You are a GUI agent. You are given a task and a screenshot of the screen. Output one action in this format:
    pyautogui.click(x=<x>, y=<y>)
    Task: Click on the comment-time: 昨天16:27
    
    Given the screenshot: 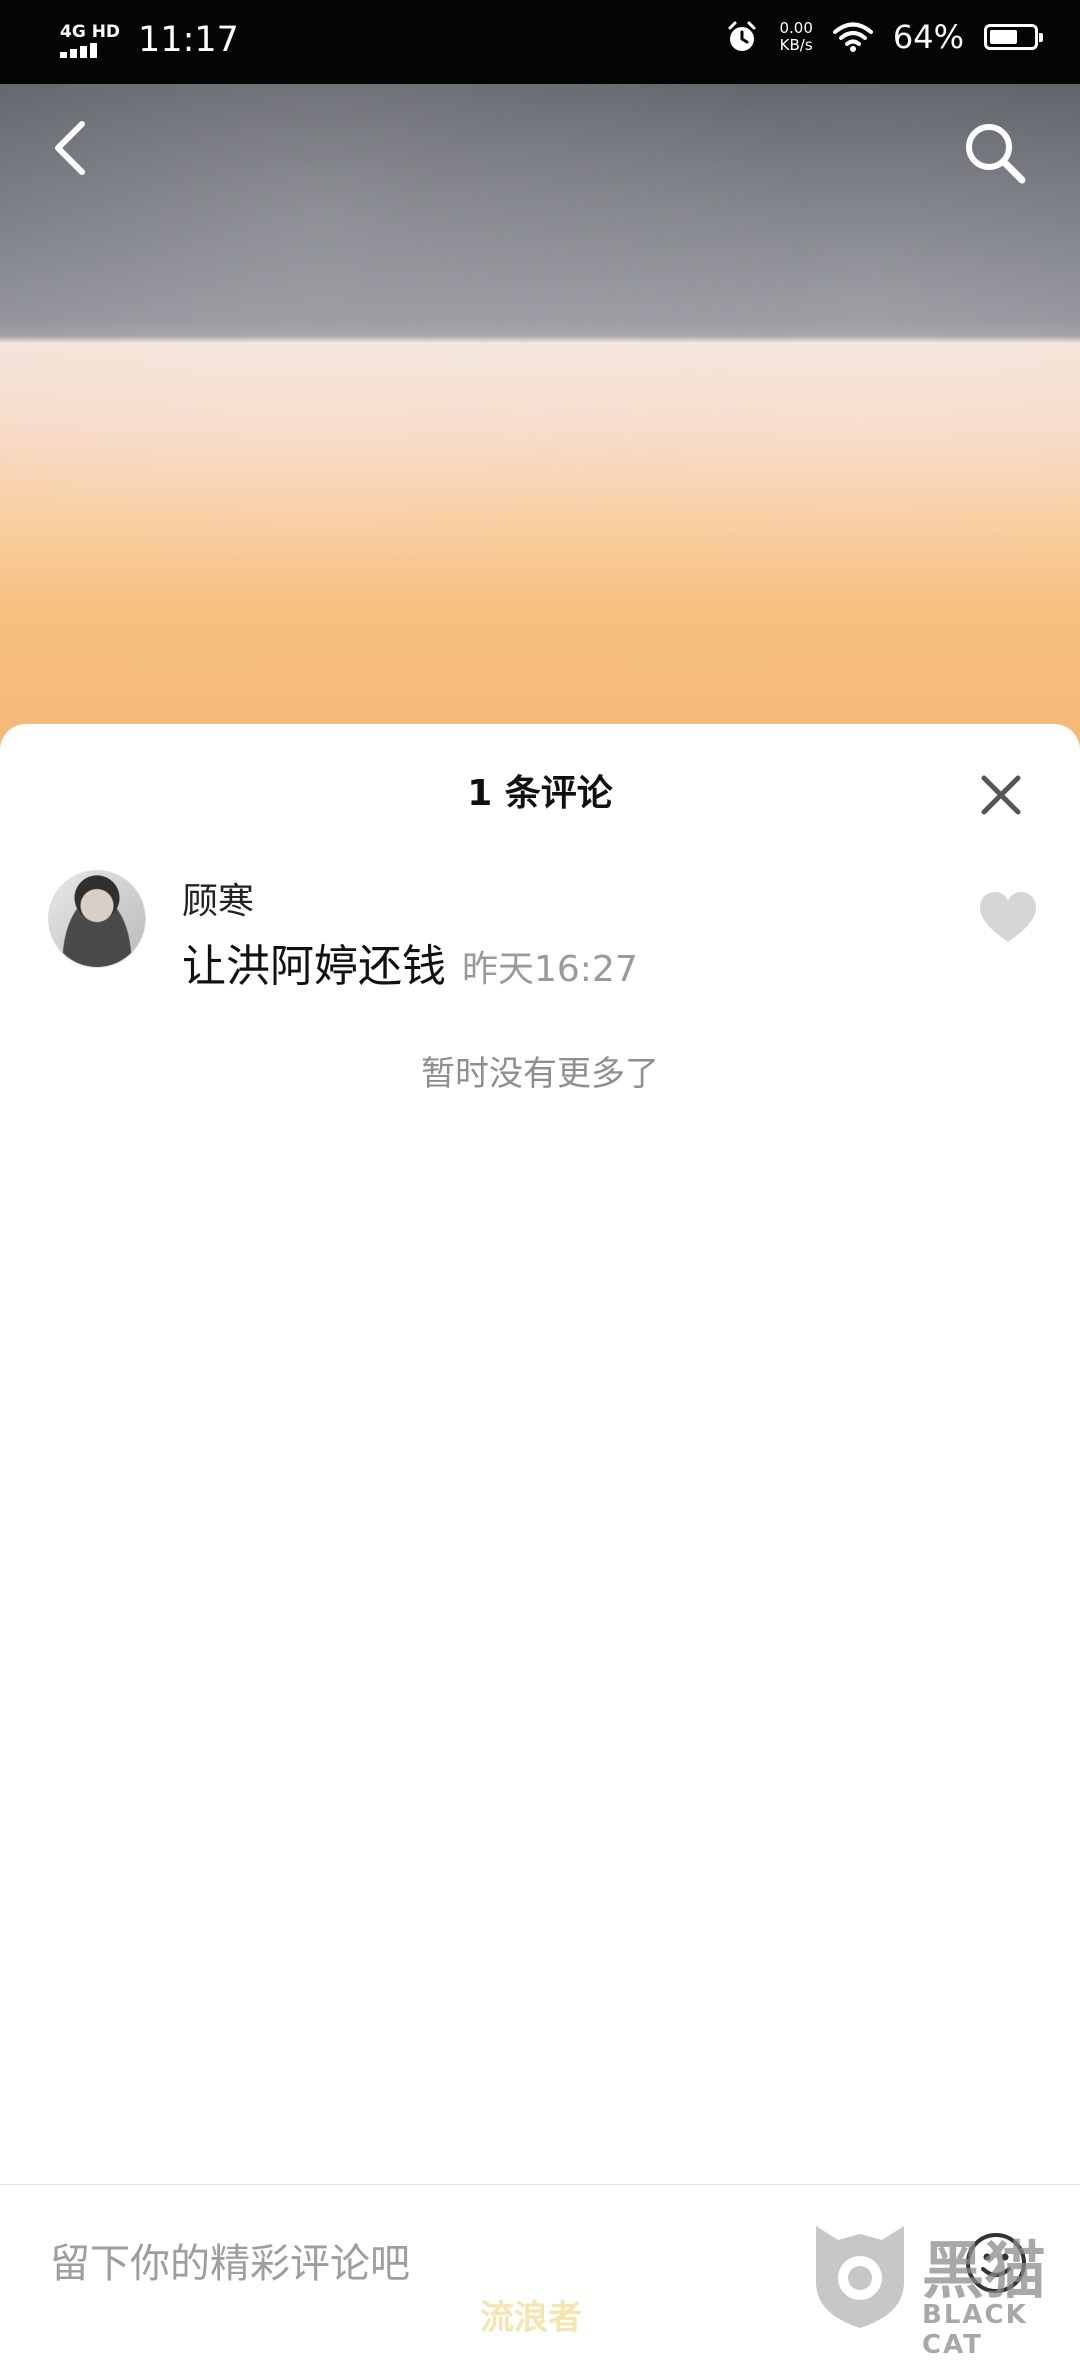 What is the action you would take?
    pyautogui.click(x=550, y=969)
    